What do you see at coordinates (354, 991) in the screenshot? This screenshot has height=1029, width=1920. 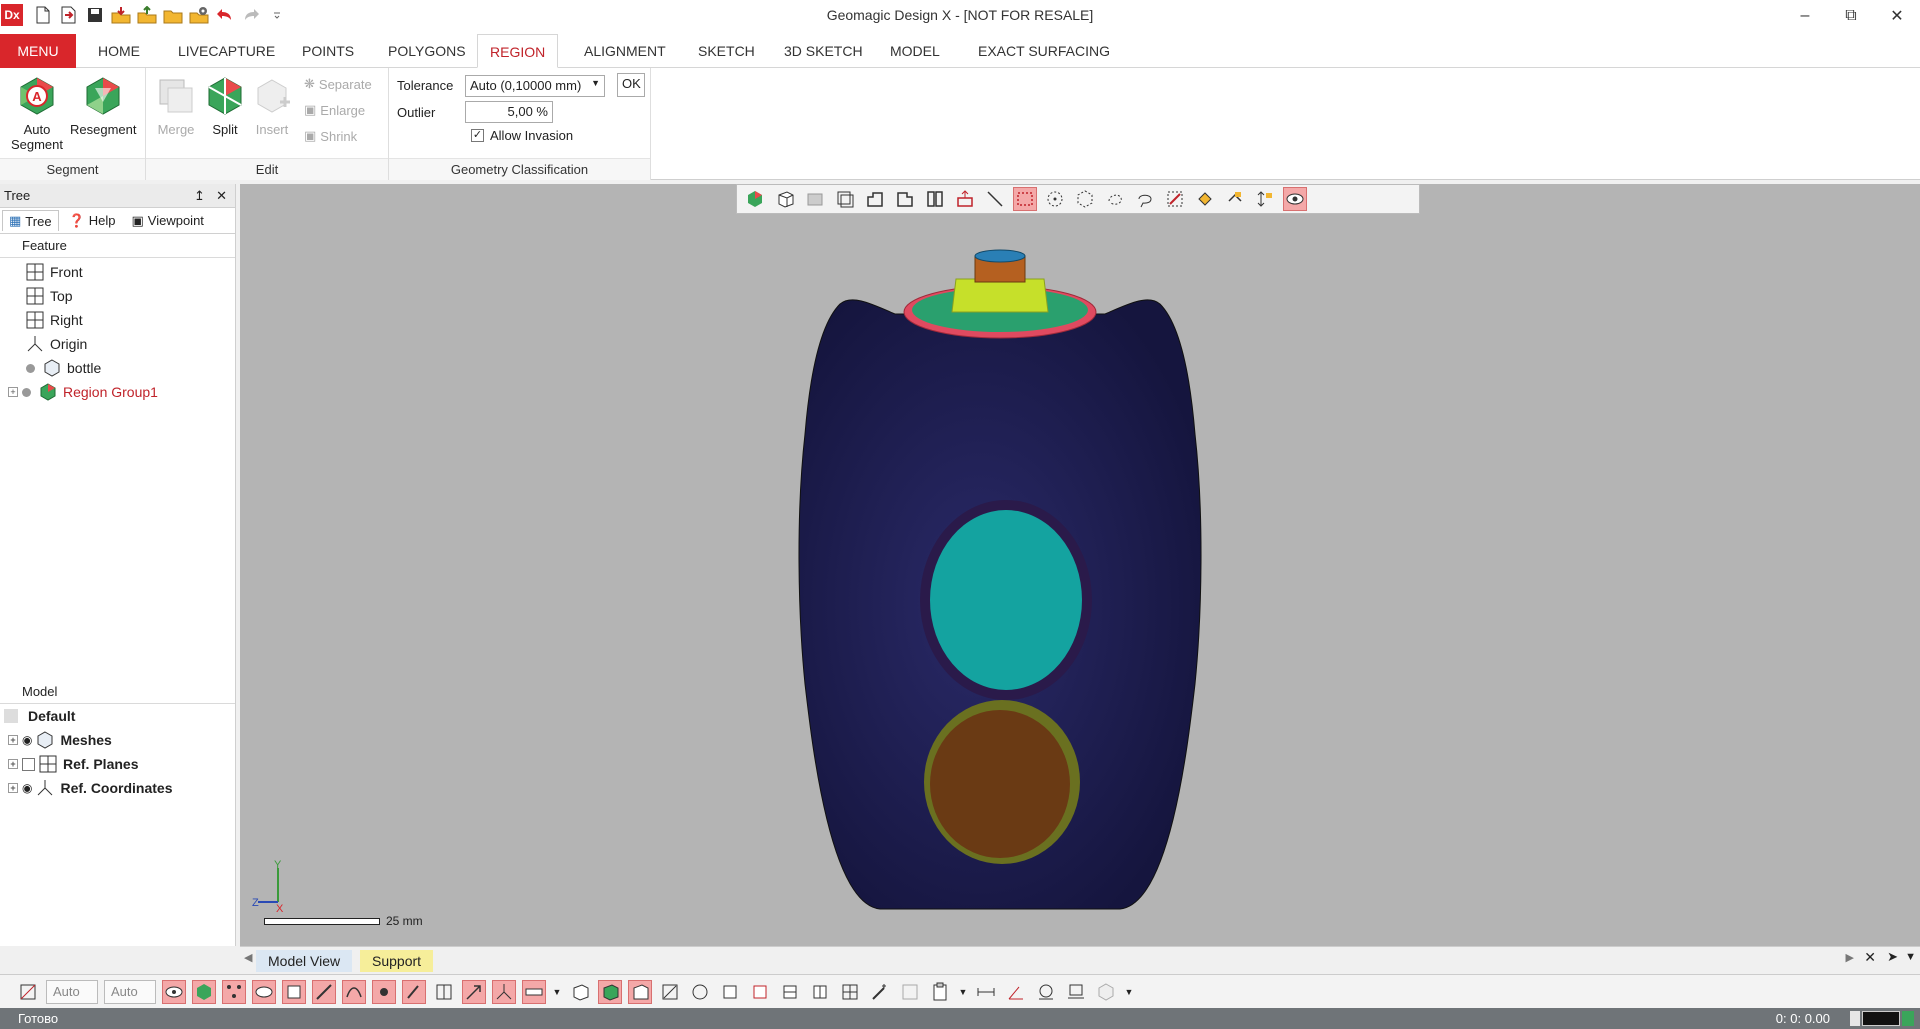 I see `curve-filter-icon` at bounding box center [354, 991].